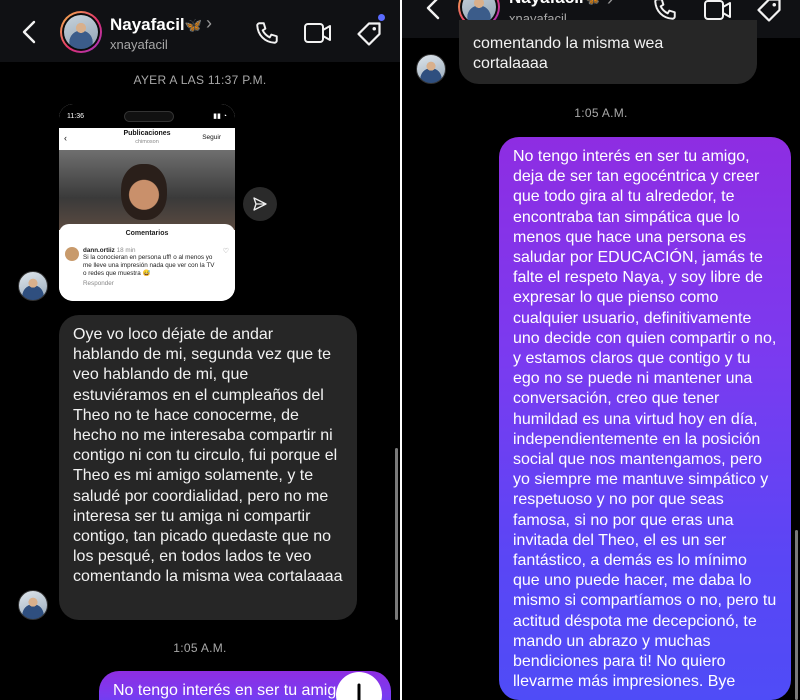  Describe the element at coordinates (260, 204) in the screenshot. I see `send-icon` at that location.